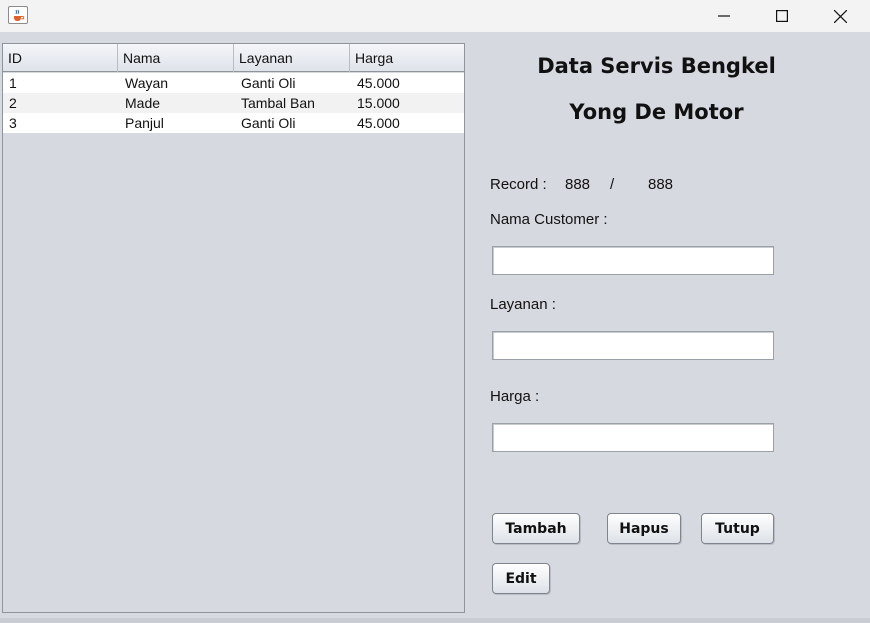  I want to click on cell-nama: Wayan, so click(147, 83).